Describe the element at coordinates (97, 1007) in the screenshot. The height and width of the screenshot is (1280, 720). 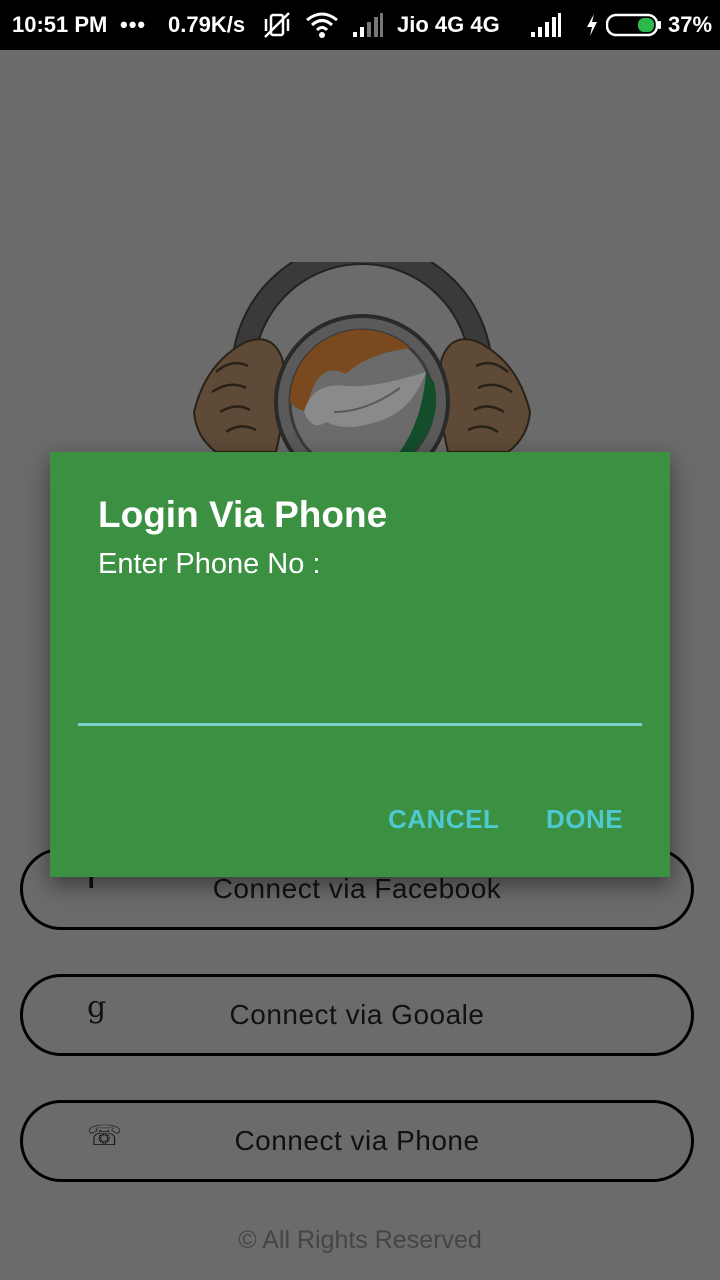
I see `google-icon: g` at that location.